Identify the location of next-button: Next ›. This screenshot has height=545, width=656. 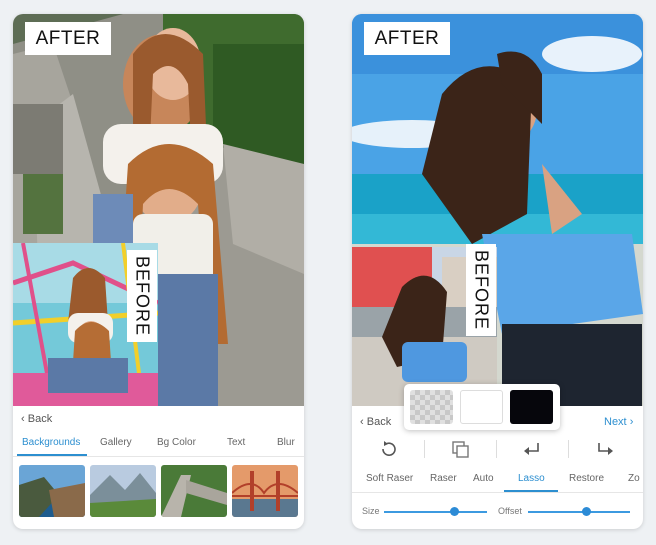
(618, 422).